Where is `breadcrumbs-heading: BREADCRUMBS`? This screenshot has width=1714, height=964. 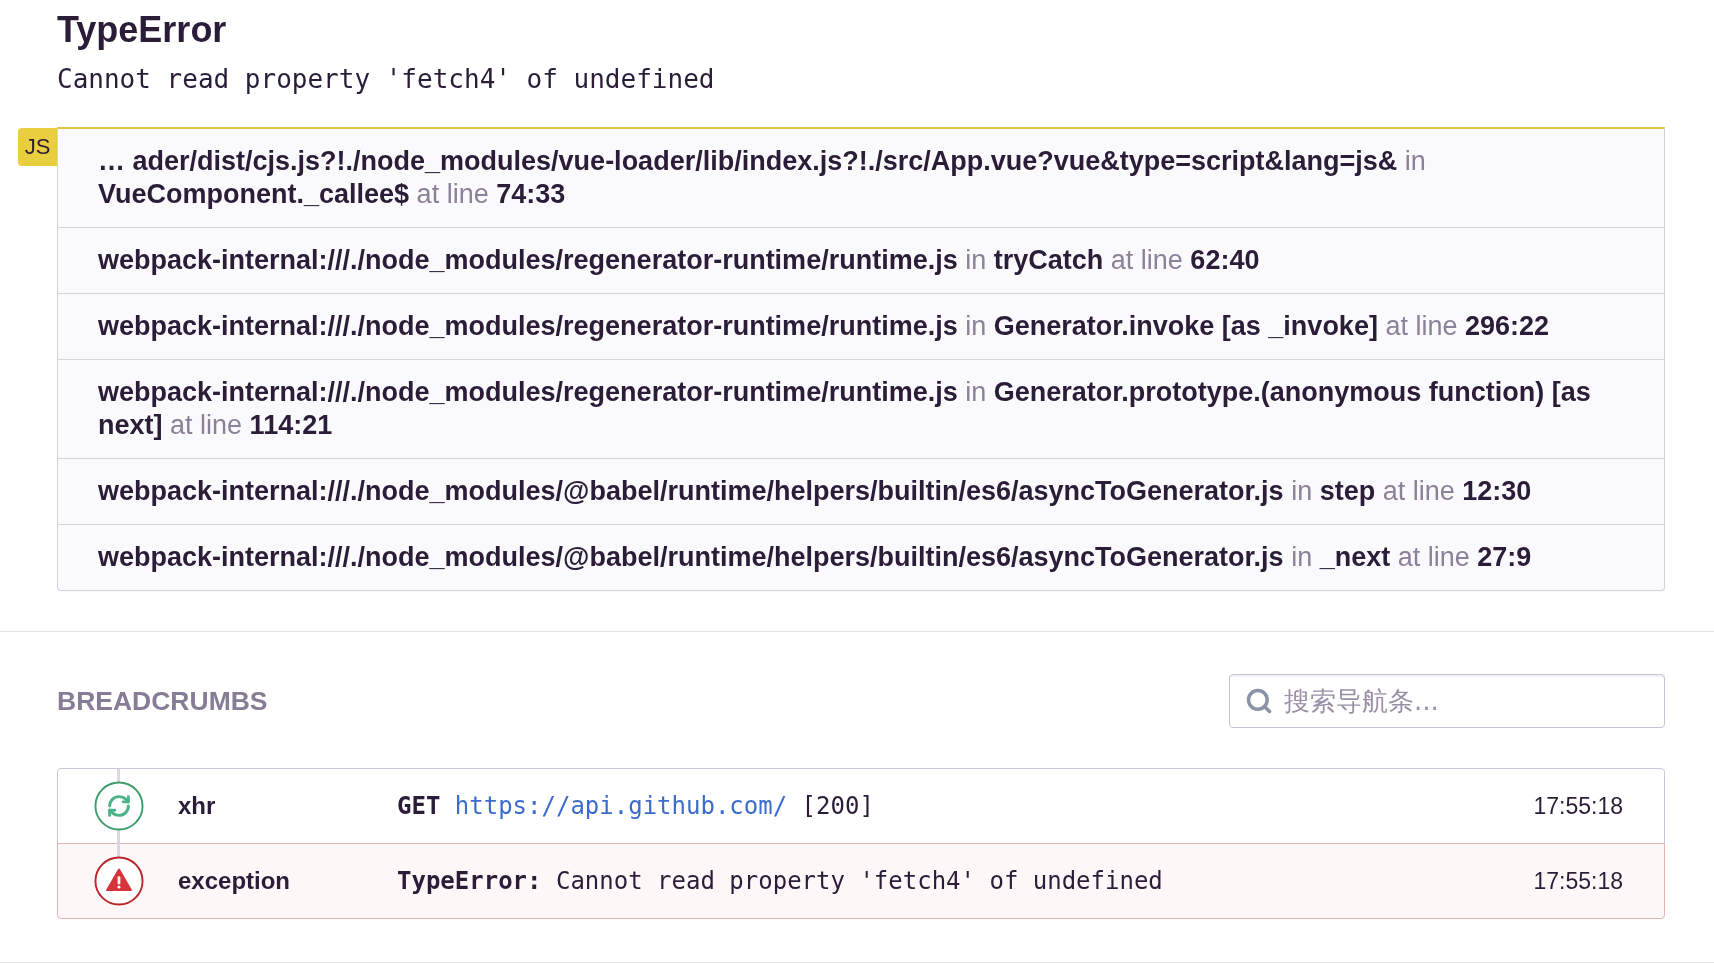 breadcrumbs-heading: BREADCRUMBS is located at coordinates (162, 701).